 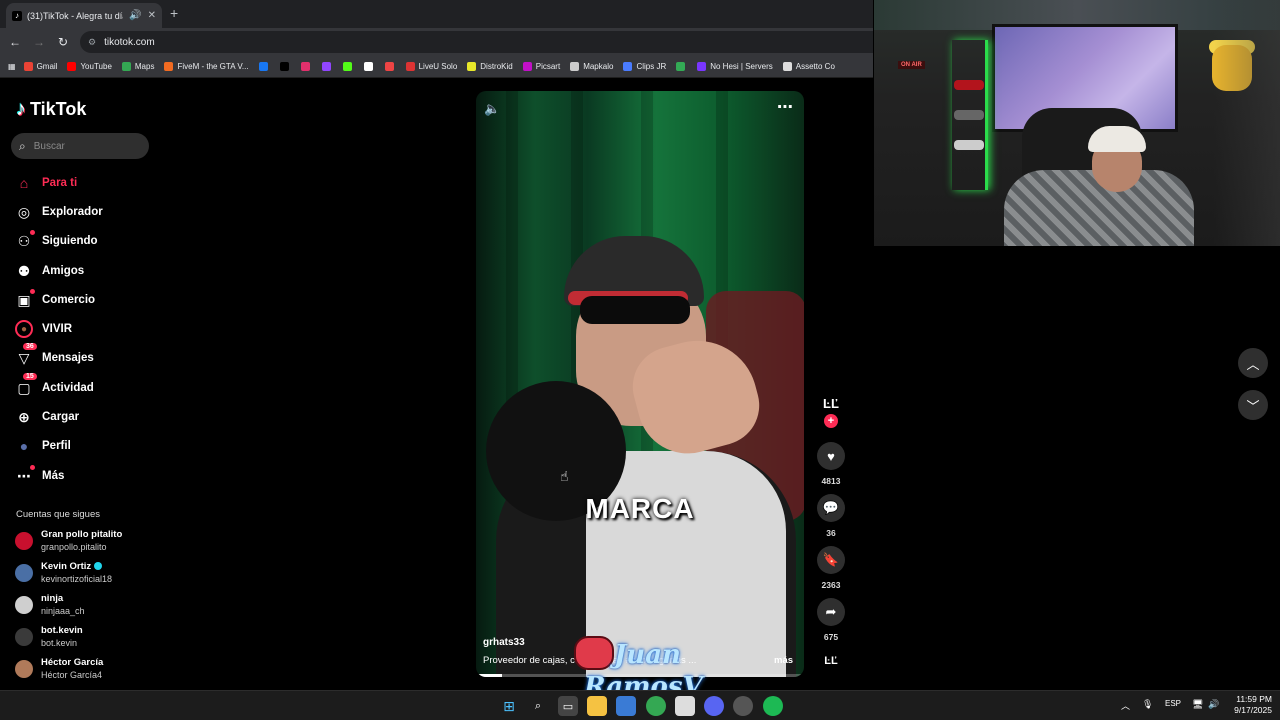 I want to click on sidebar-item-cargar: ⊕ Cargar, so click(x=47, y=417).